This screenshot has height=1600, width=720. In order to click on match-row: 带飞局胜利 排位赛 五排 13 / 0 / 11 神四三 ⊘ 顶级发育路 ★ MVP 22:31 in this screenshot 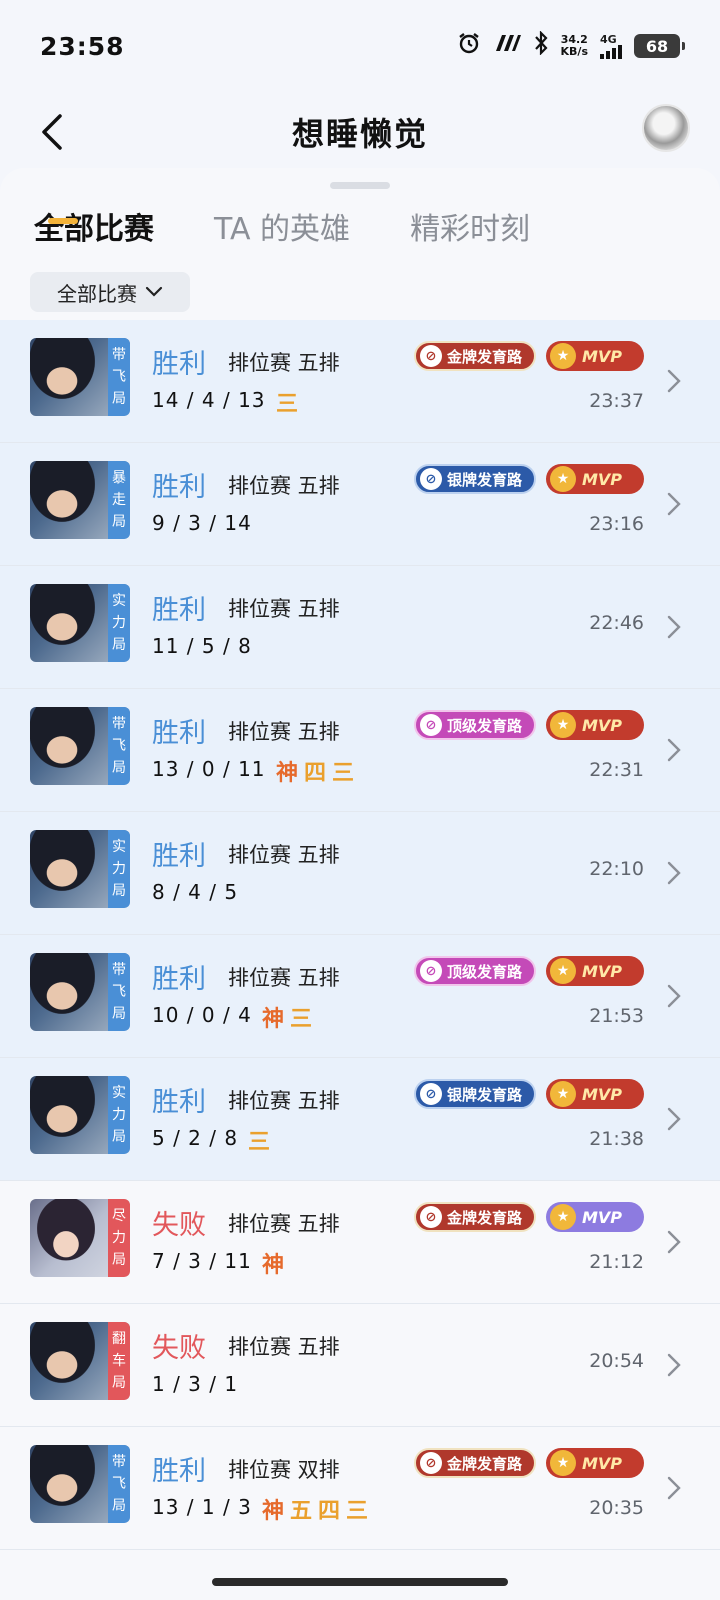, I will do `click(360, 750)`.